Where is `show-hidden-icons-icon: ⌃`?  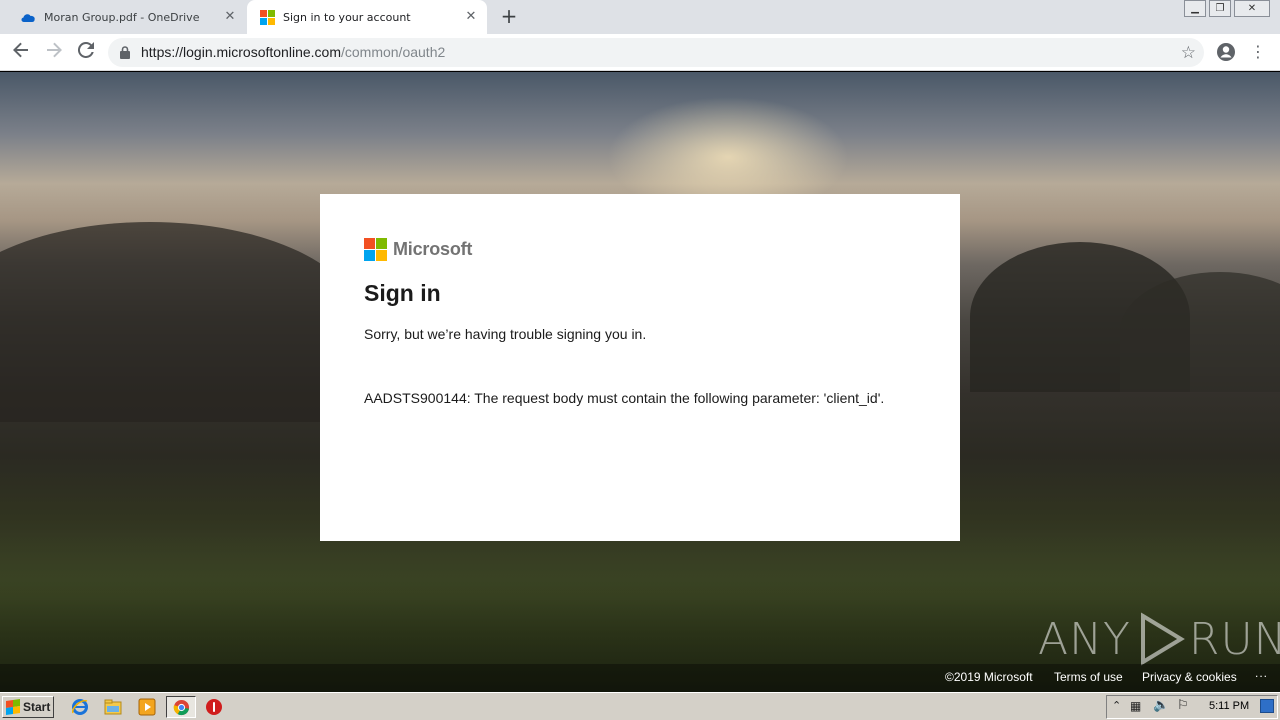 show-hidden-icons-icon: ⌃ is located at coordinates (1116, 705).